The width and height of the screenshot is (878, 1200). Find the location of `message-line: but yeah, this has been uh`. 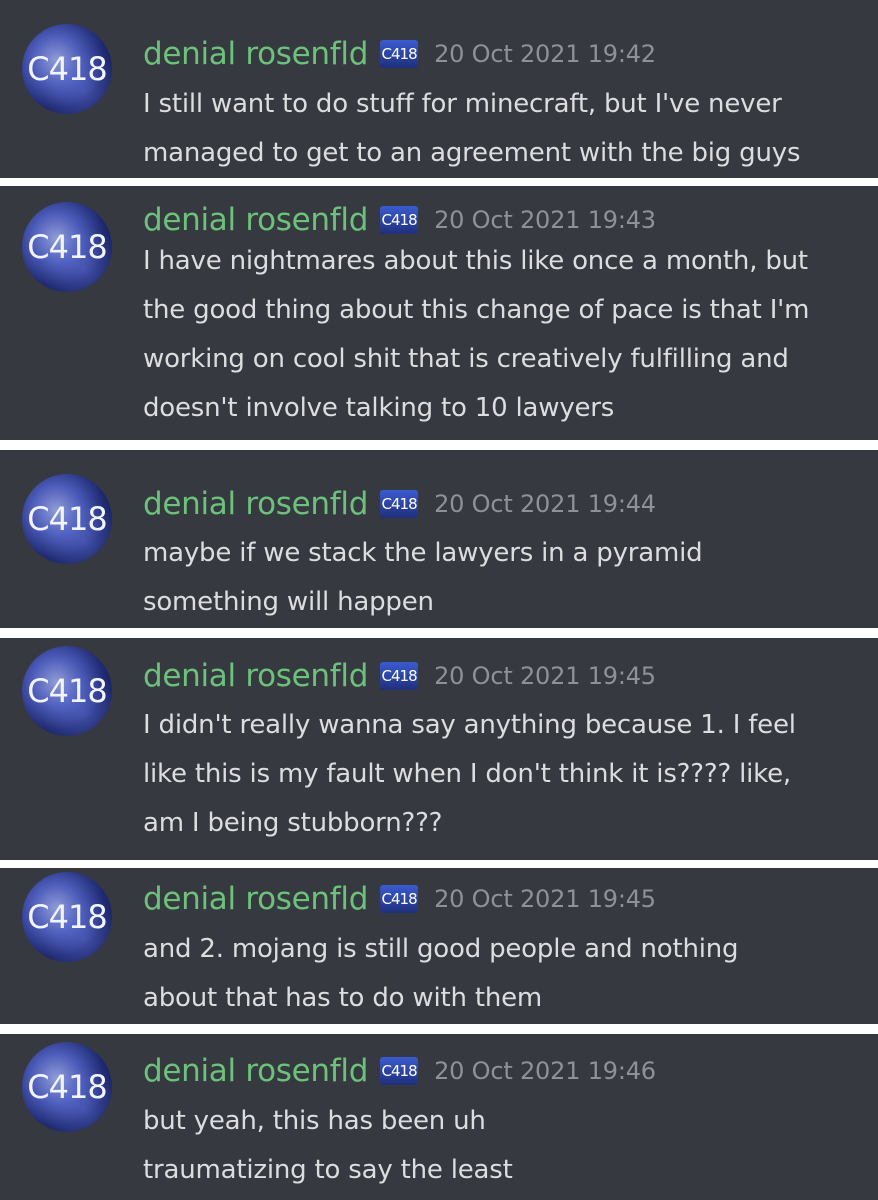

message-line: but yeah, this has been uh is located at coordinates (314, 1121).